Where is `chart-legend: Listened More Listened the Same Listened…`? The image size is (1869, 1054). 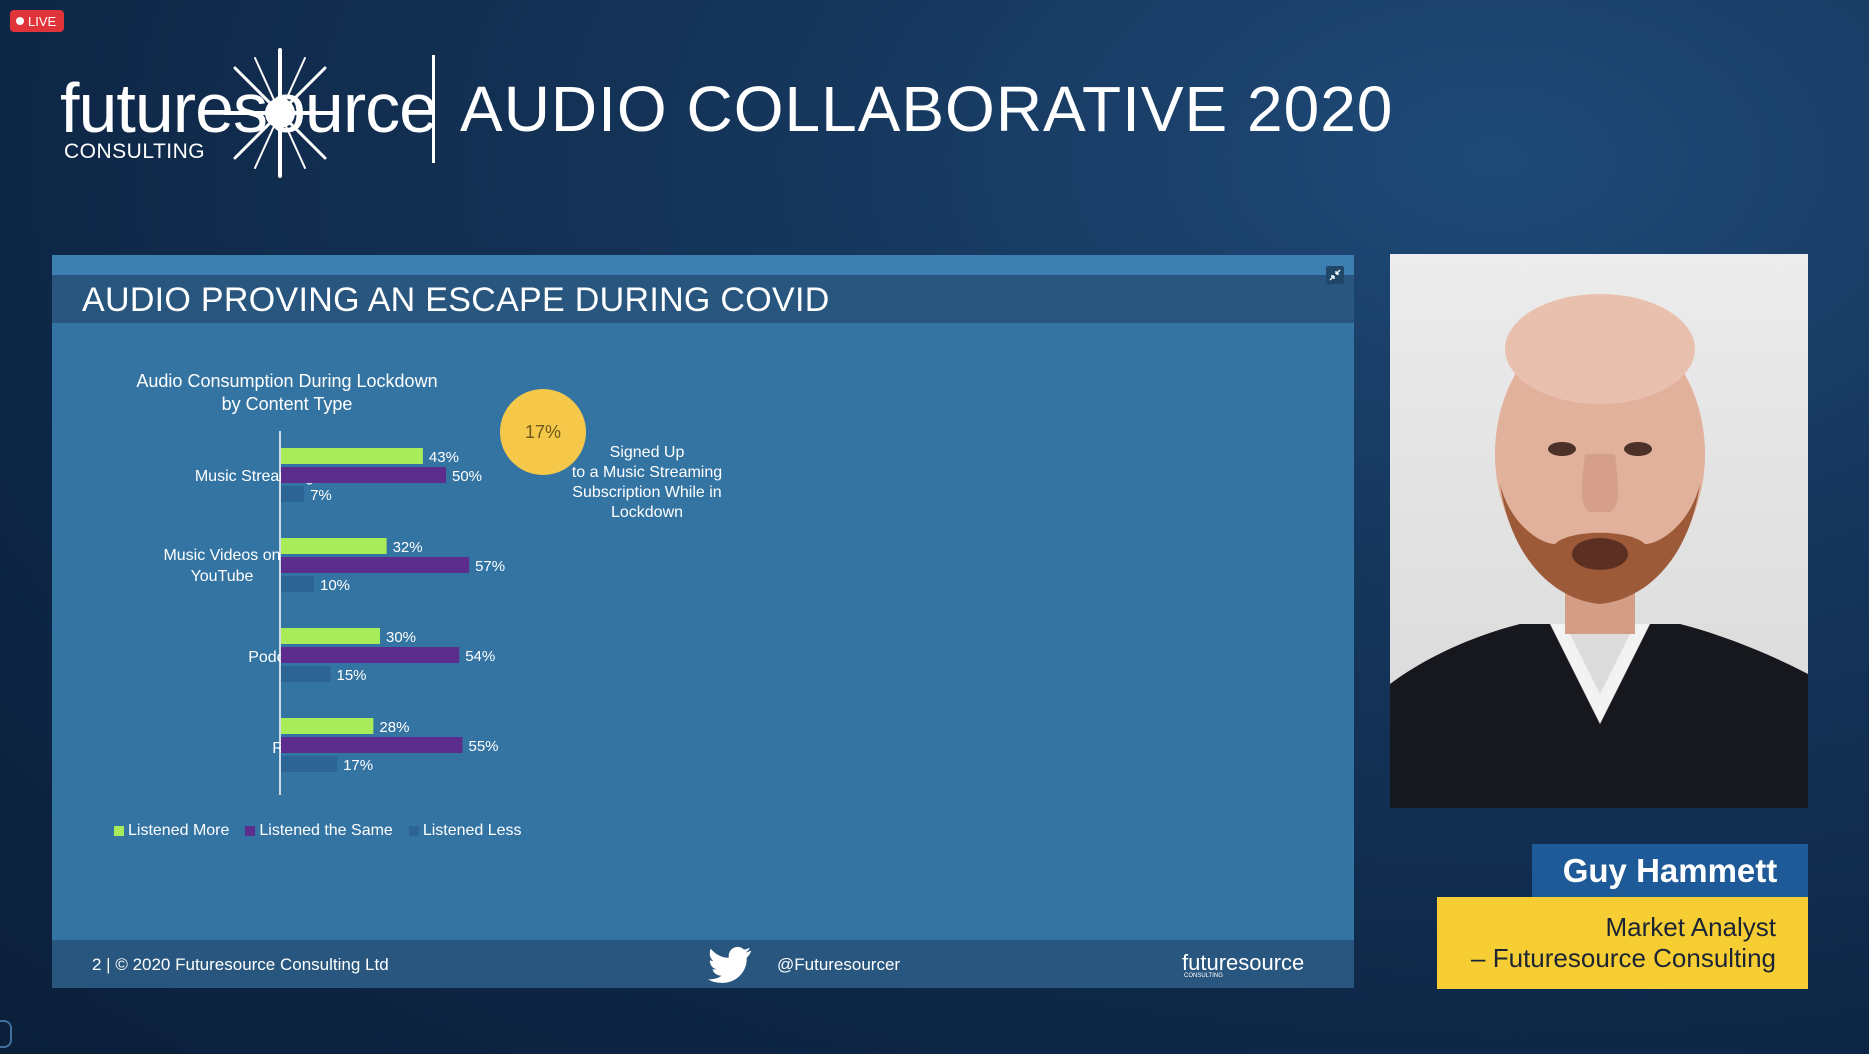
chart-legend: Listened More Listened the Same Listened… is located at coordinates (318, 831).